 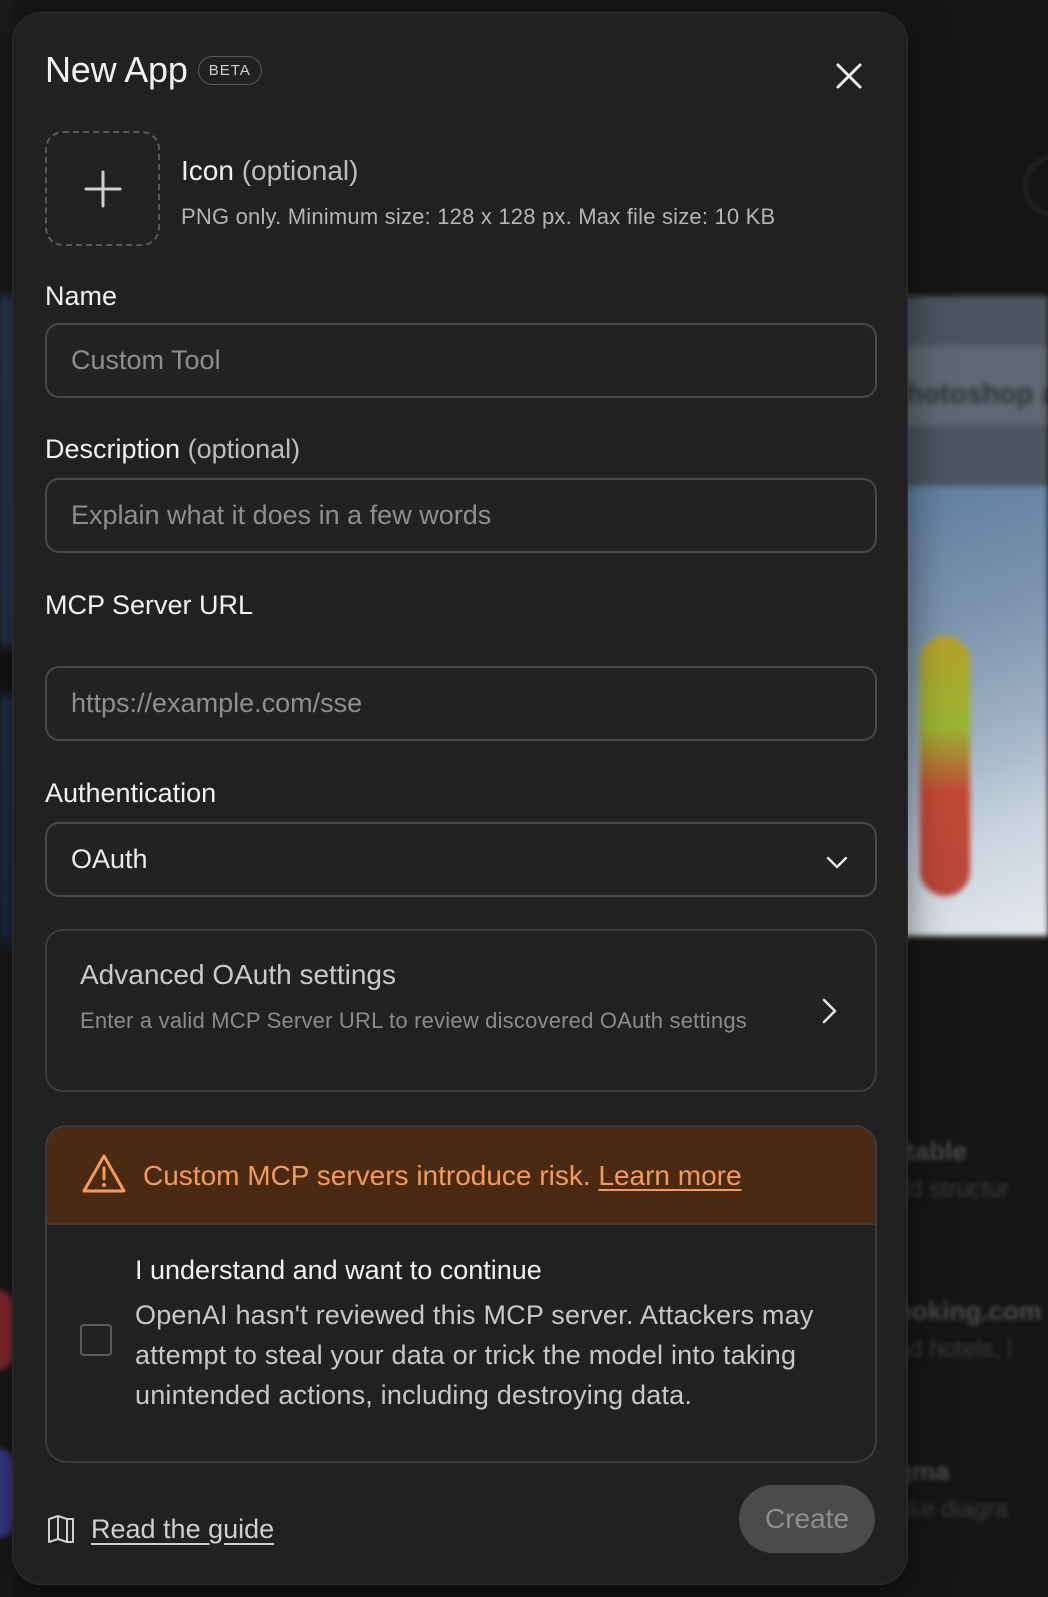 What do you see at coordinates (146, 360) in the screenshot?
I see `name-placeholder: Custom Tool` at bounding box center [146, 360].